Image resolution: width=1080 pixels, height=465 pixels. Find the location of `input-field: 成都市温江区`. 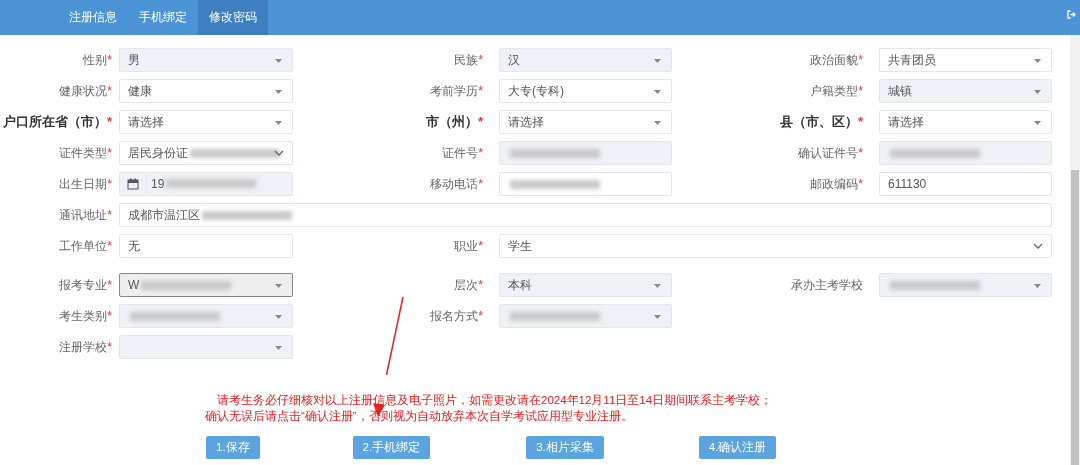

input-field: 成都市温江区 is located at coordinates (585, 215).